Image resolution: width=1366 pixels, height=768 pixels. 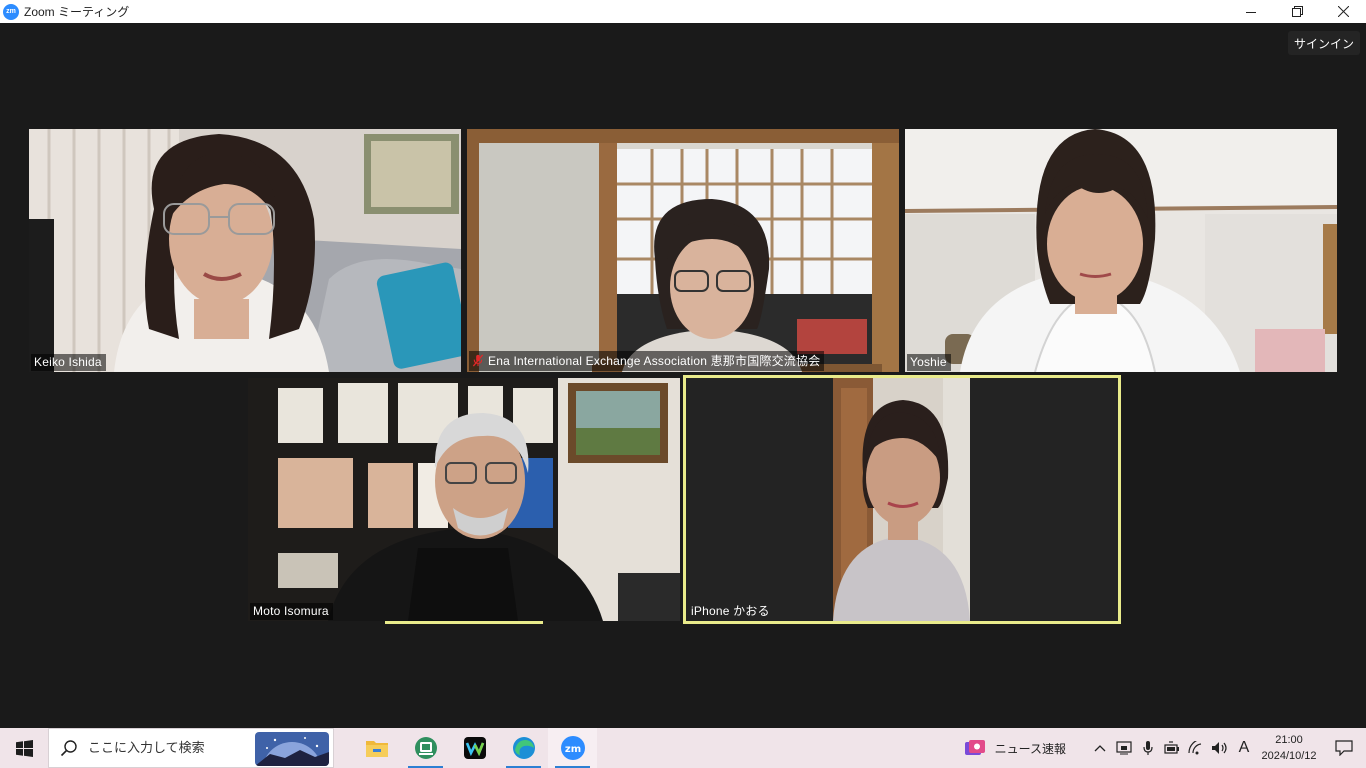 What do you see at coordinates (974, 747) in the screenshot?
I see `news-icon` at bounding box center [974, 747].